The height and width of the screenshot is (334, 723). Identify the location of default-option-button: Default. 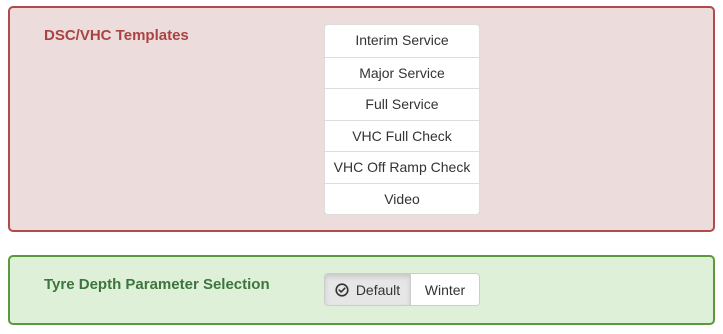
(368, 289).